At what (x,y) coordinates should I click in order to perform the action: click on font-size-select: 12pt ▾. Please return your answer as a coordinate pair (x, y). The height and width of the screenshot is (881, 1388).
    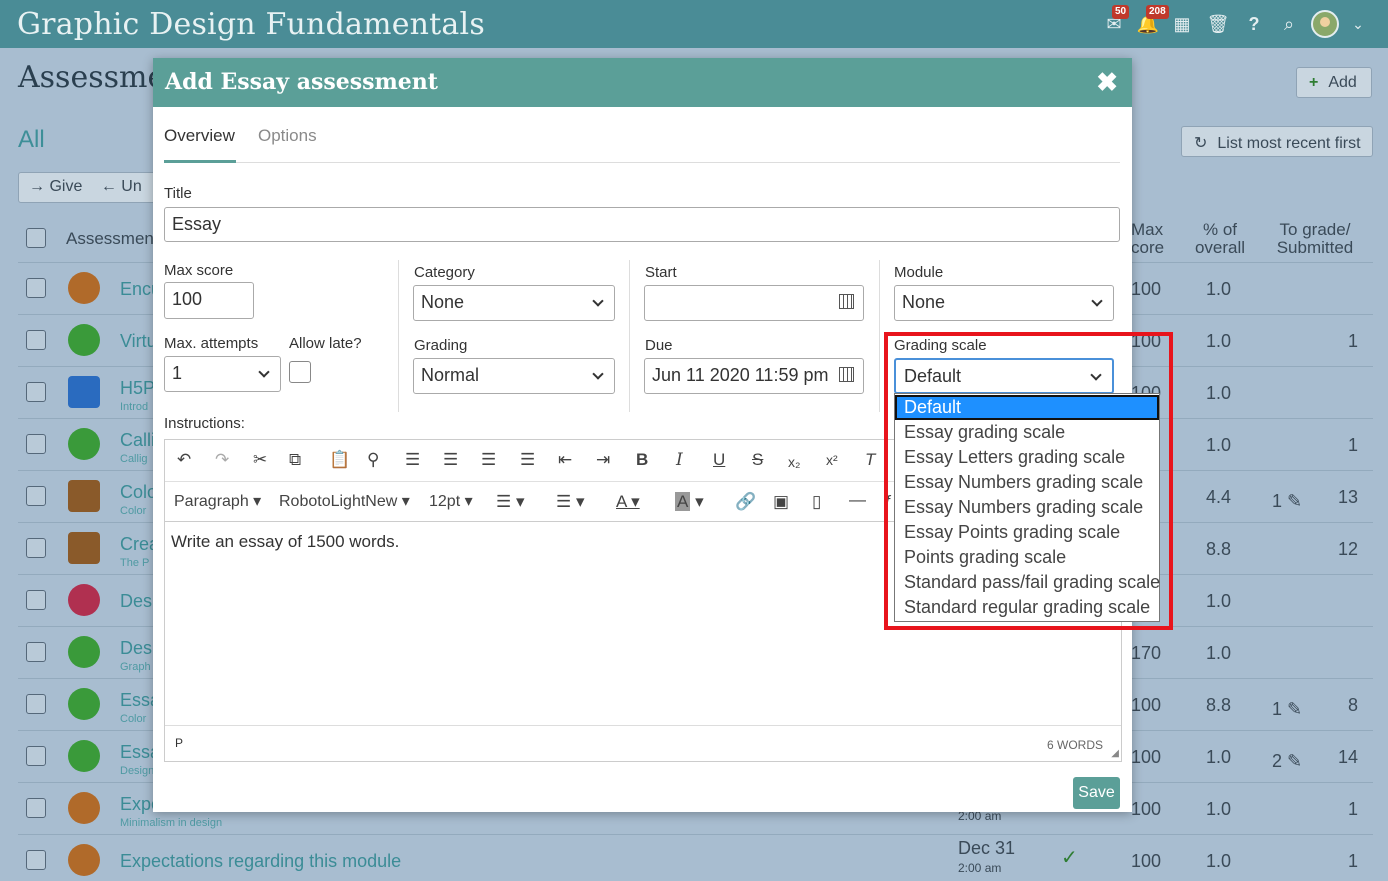
    Looking at the image, I should click on (451, 502).